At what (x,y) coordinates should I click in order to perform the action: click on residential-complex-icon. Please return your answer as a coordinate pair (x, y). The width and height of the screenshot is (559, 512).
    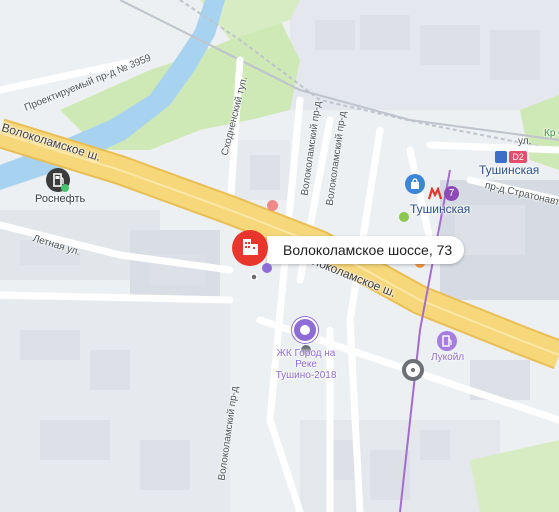
    Looking at the image, I should click on (305, 330).